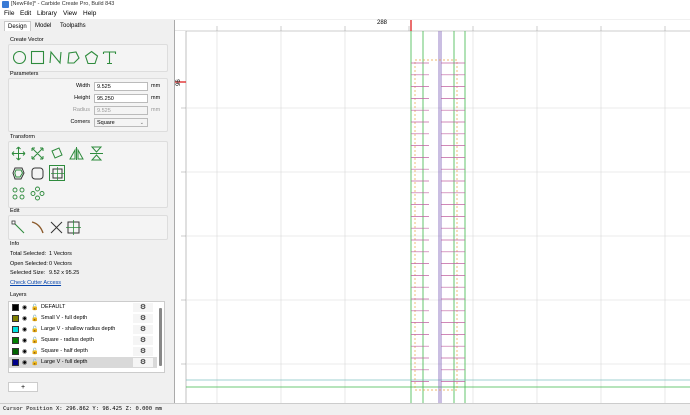 The width and height of the screenshot is (690, 415). I want to click on layer-row: ◉ 🔓 Square - radius depth ⚙, so click(83, 340).